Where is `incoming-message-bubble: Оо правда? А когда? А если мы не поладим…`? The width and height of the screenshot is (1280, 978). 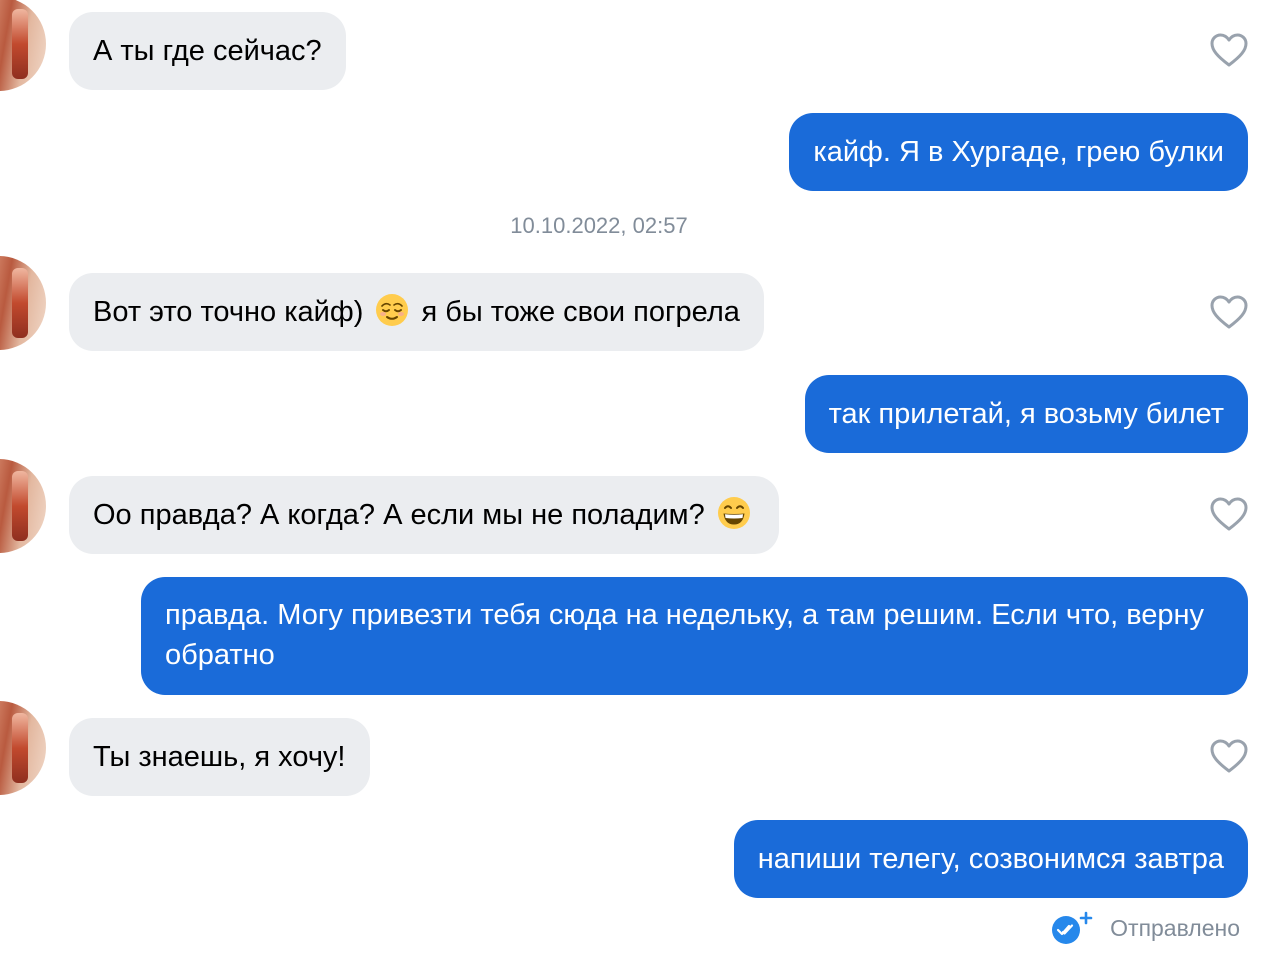
incoming-message-bubble: Оо правда? А когда? А если мы не поладим… is located at coordinates (424, 515).